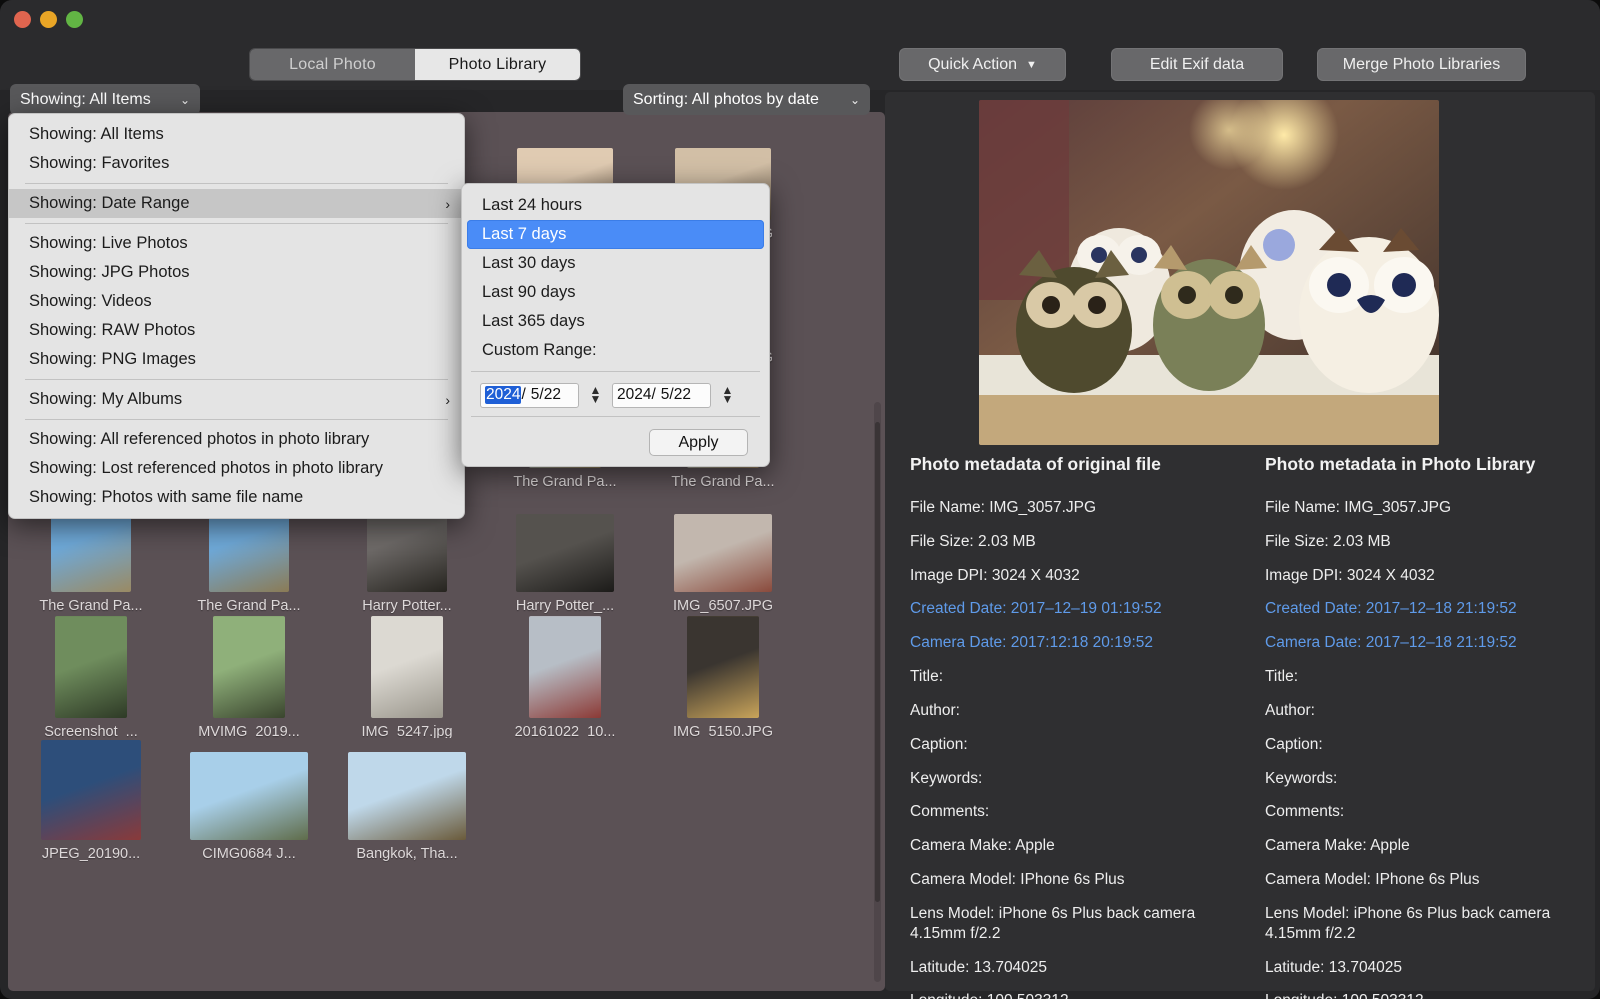 Image resolution: width=1600 pixels, height=999 pixels. What do you see at coordinates (698, 442) in the screenshot?
I see `apply-button: Apply` at bounding box center [698, 442].